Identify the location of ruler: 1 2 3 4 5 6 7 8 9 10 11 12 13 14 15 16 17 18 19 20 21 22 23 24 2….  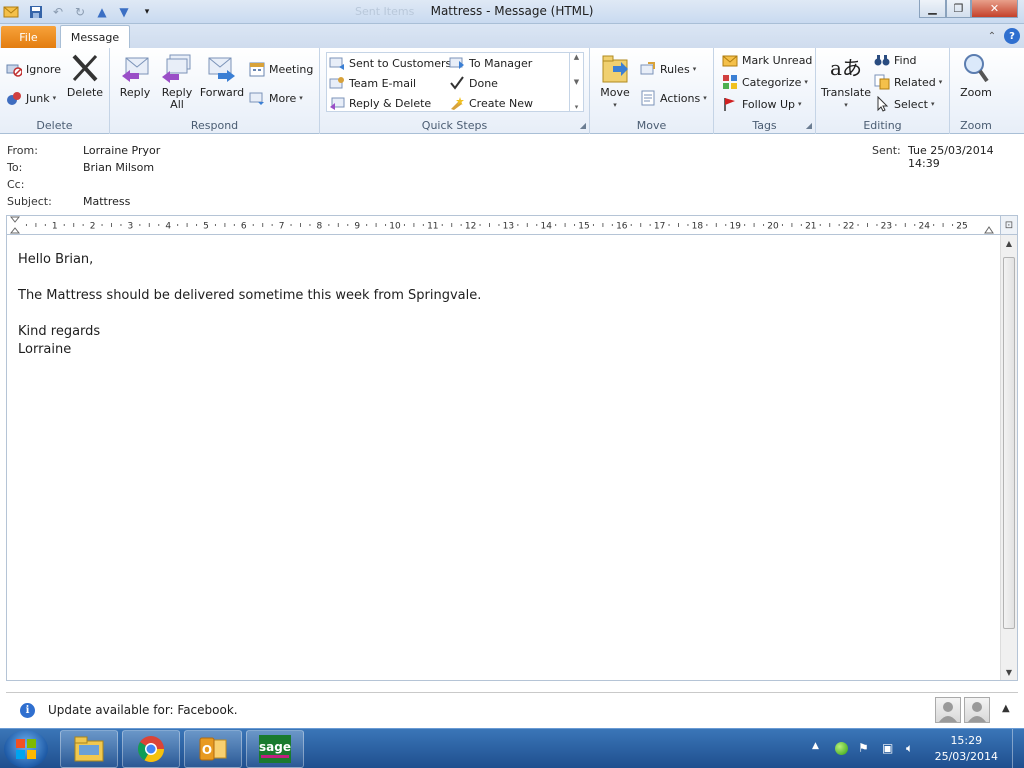
(512, 225).